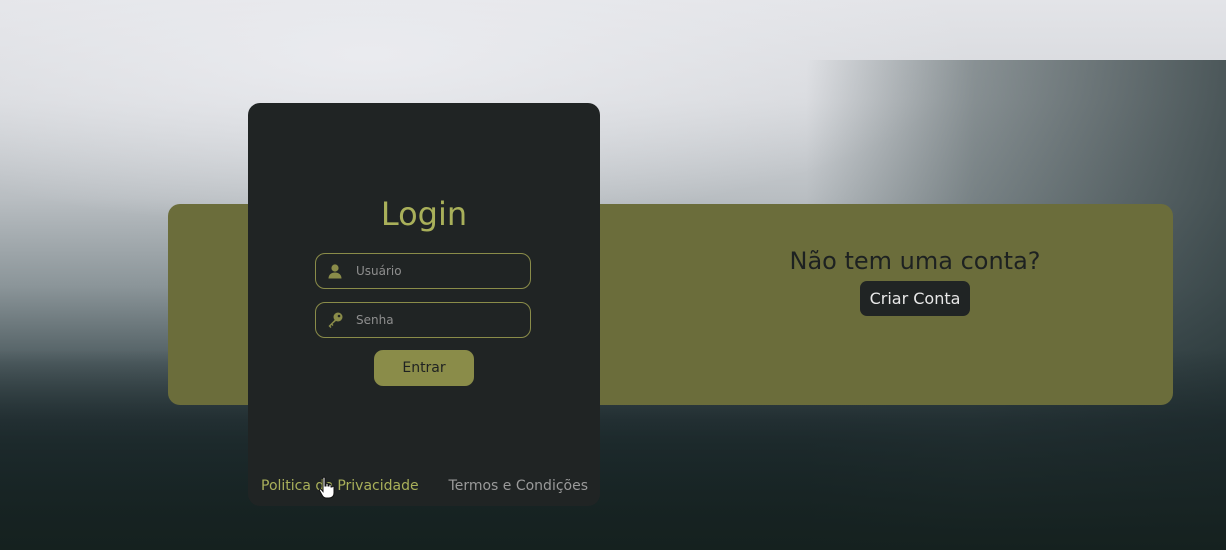 This screenshot has height=550, width=1226. Describe the element at coordinates (518, 486) in the screenshot. I see `terms-link: Termos e Condições` at that location.